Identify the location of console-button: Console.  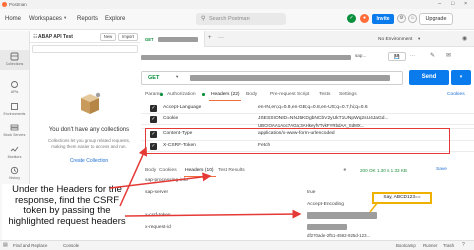
(71, 245).